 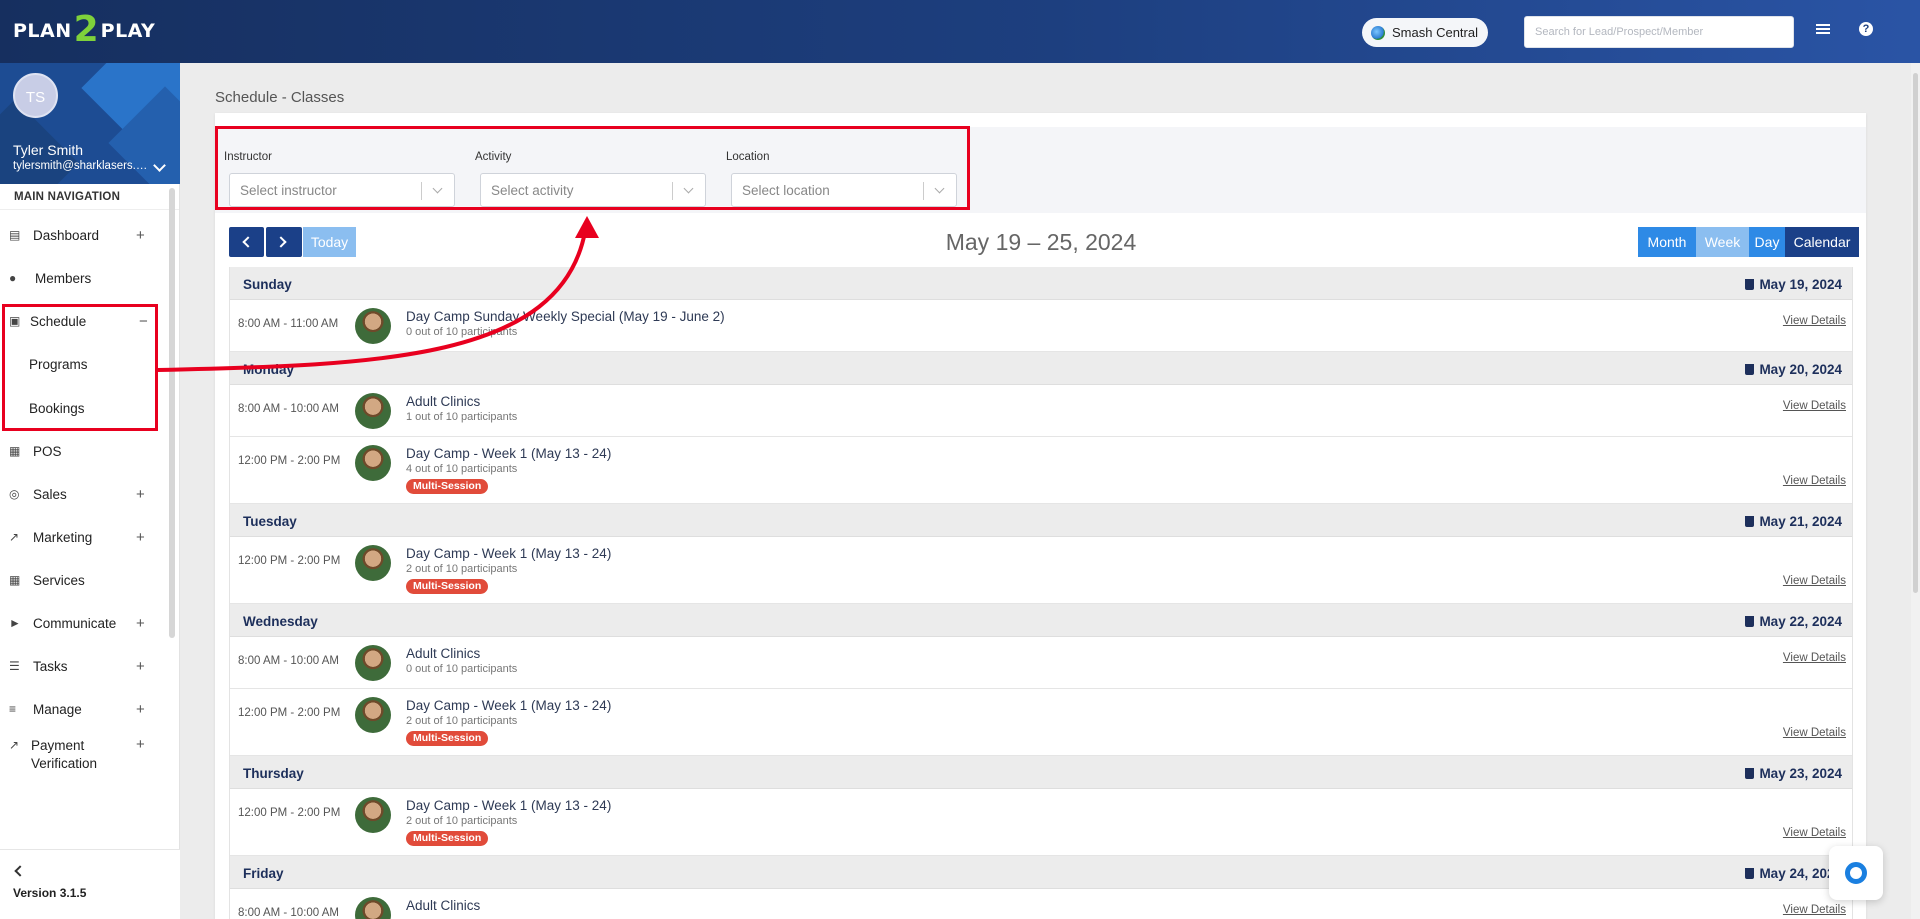 What do you see at coordinates (50, 666) in the screenshot?
I see `sidebar-item-label: Tasks` at bounding box center [50, 666].